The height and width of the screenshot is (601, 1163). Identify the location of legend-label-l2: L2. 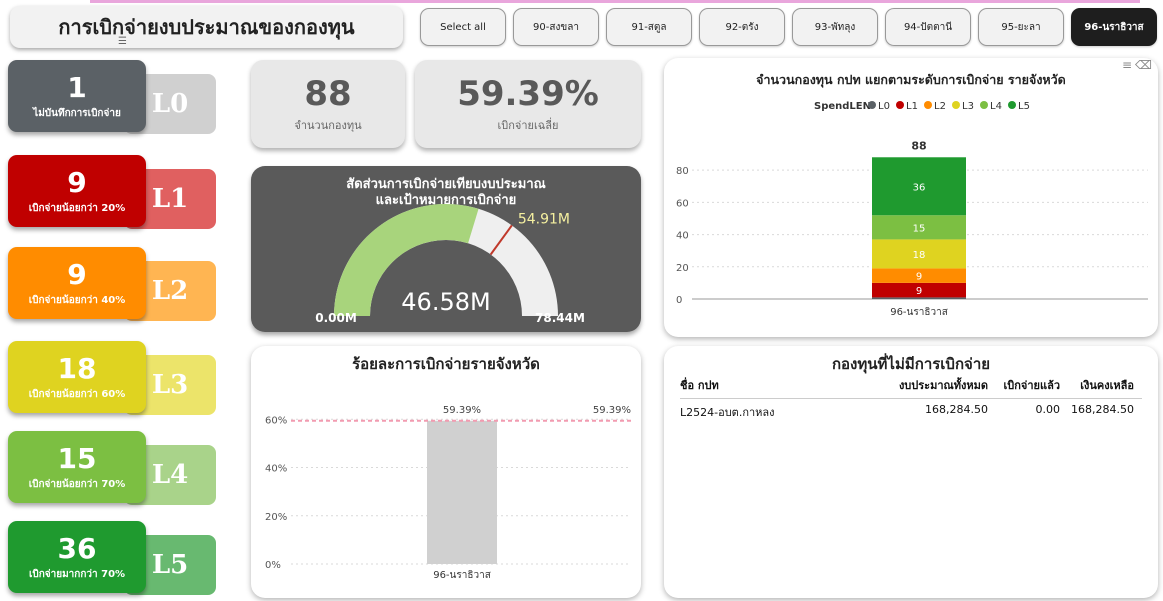
(940, 106).